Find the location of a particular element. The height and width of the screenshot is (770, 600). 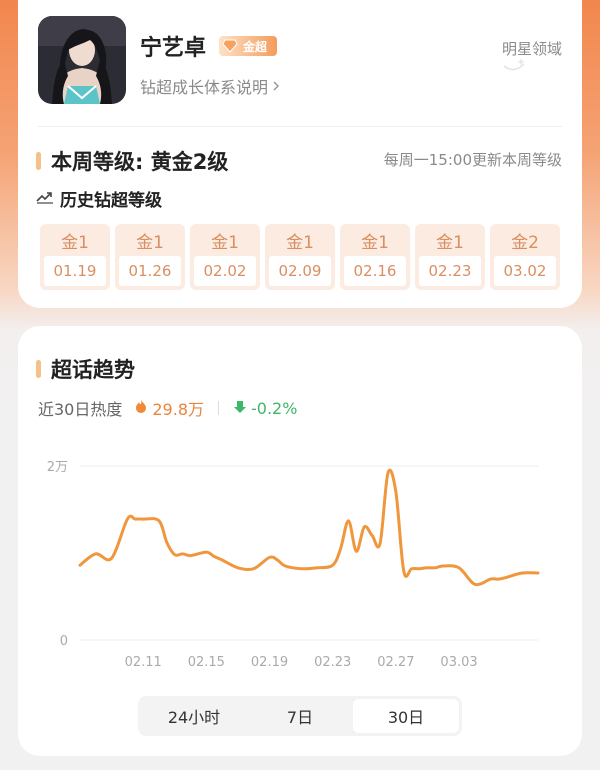

week-level-card: 金1 02.02 is located at coordinates (225, 257).